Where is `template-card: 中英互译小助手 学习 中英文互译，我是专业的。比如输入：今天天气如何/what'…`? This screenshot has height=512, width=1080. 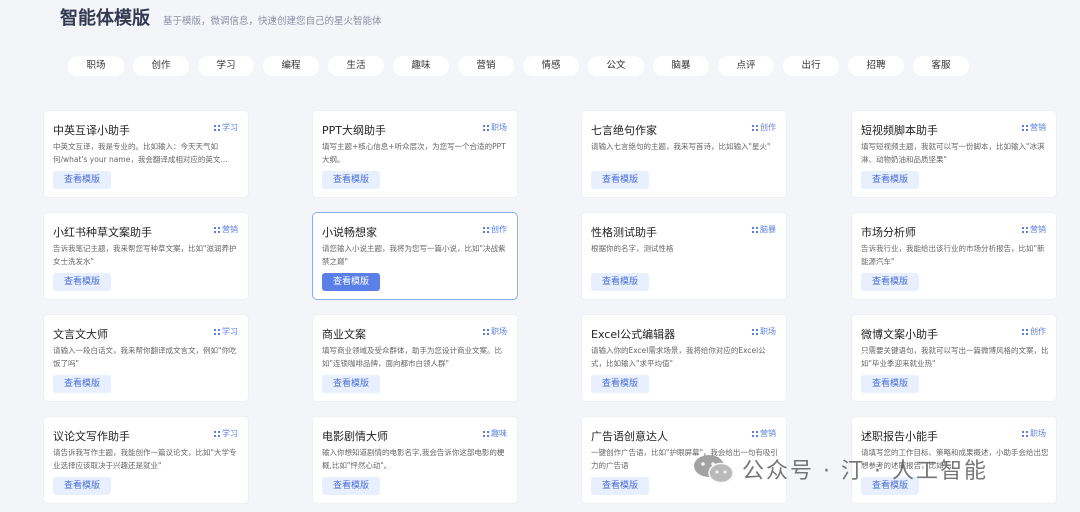 template-card: 中英互译小助手 学习 中英文互译，我是专业的。比如输入：今天天气如何/what'… is located at coordinates (146, 154).